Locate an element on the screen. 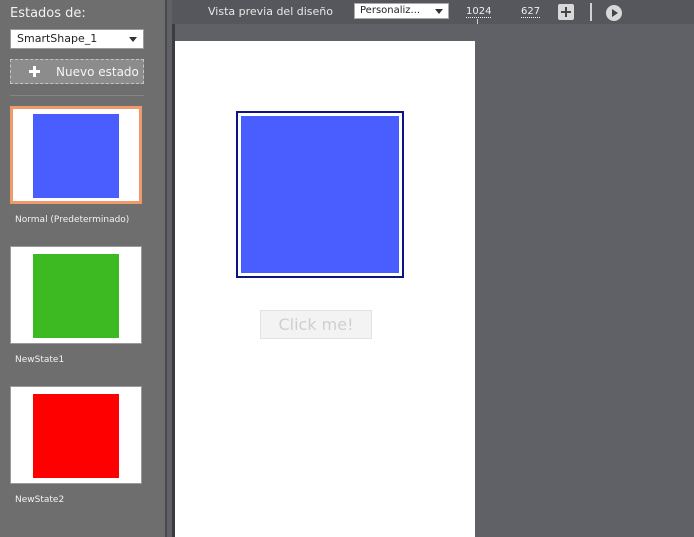 This screenshot has height=537, width=694. panel-divider is located at coordinates (77, 95).